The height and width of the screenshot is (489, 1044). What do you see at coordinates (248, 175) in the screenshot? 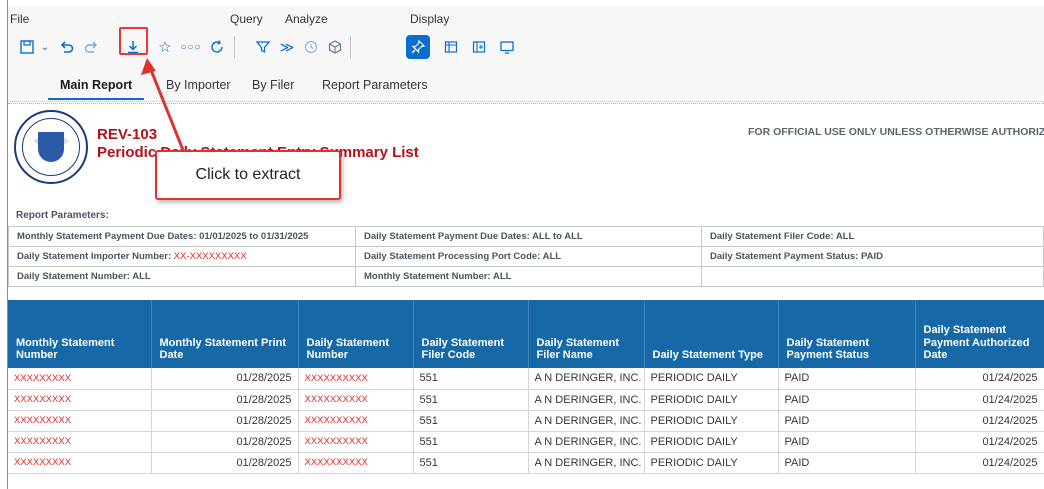
I see `click-to-extract-callout: Click to extract` at bounding box center [248, 175].